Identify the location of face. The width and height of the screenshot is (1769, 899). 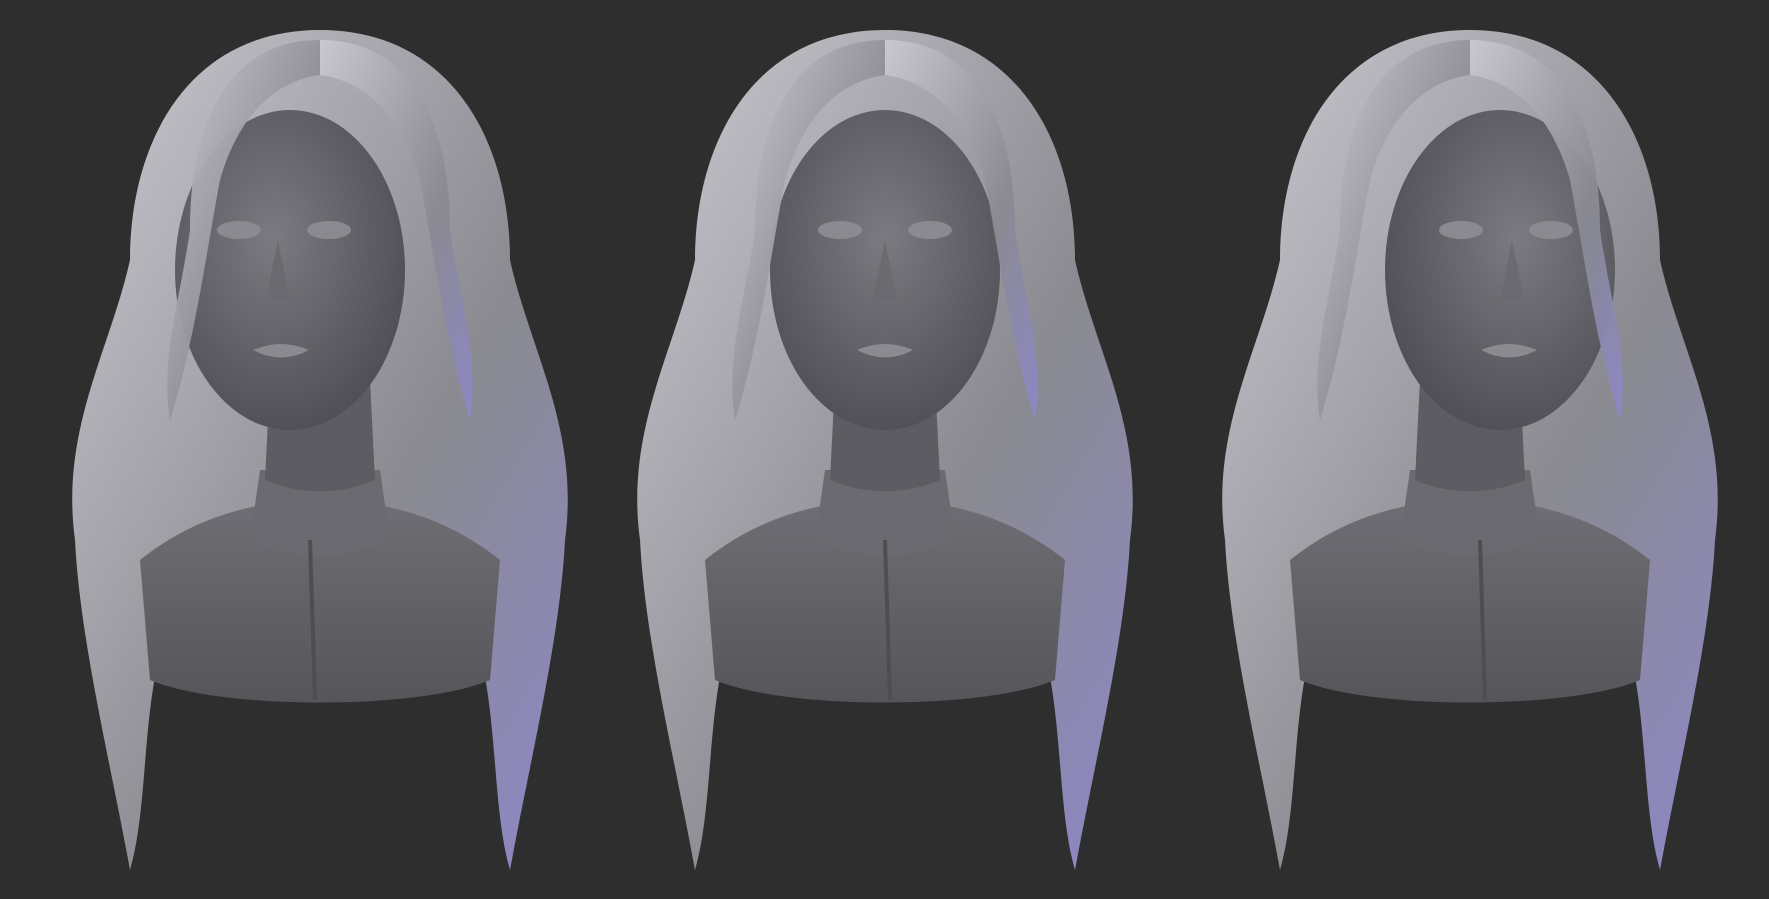
(885, 270).